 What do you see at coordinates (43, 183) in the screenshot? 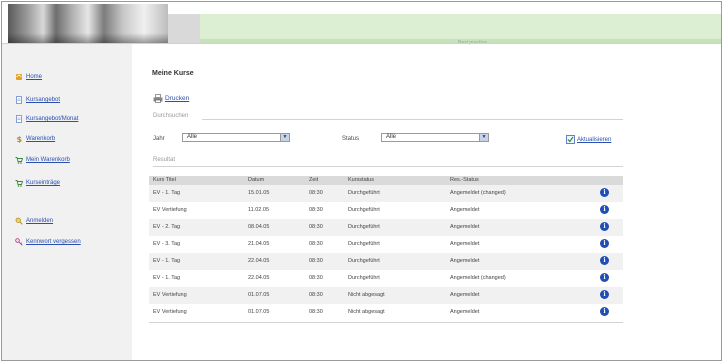
I see `sidebar-item-label: Kurseinträge` at bounding box center [43, 183].